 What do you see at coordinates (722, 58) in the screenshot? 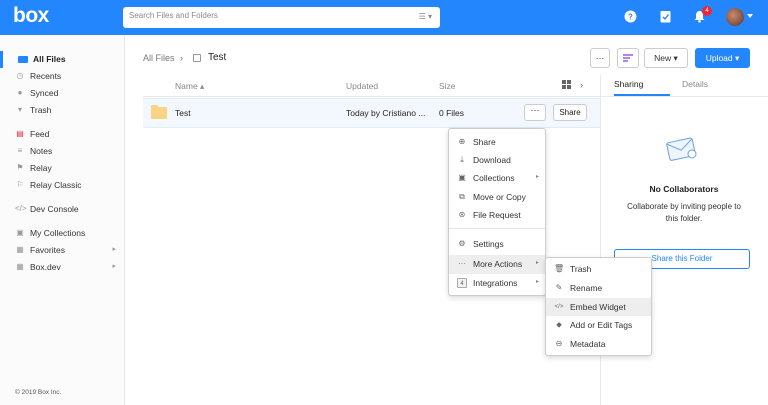
I see `upload-button: Upload ▾` at bounding box center [722, 58].